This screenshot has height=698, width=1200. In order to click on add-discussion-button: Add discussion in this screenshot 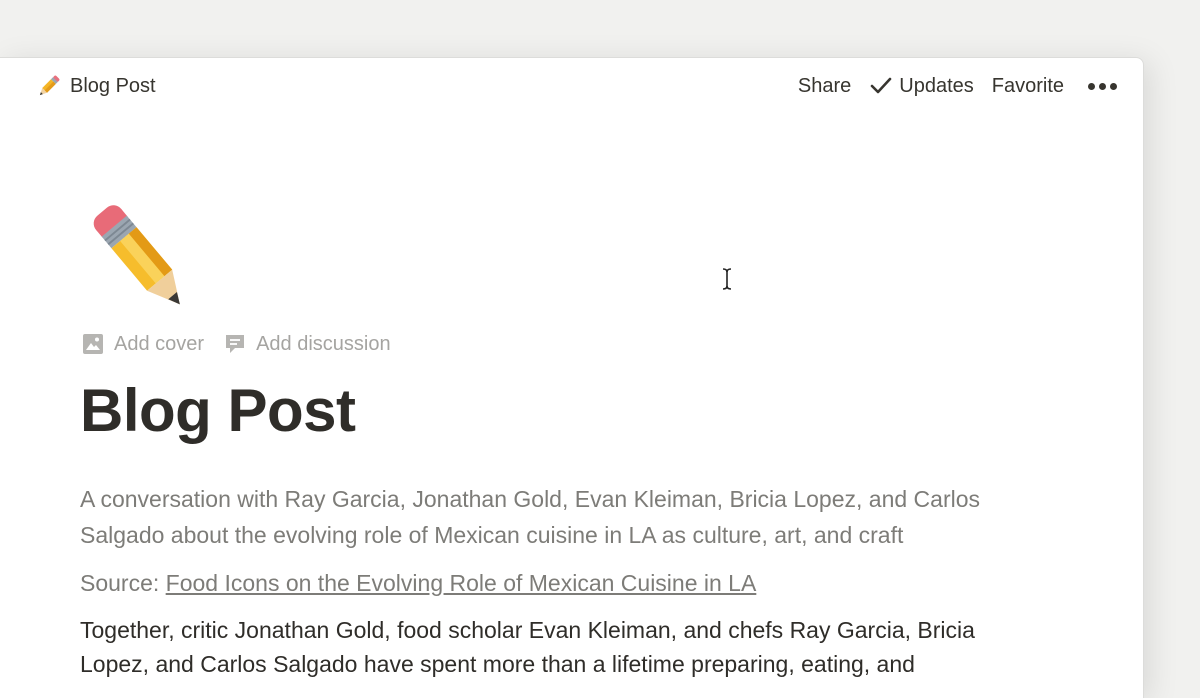, I will do `click(307, 344)`.